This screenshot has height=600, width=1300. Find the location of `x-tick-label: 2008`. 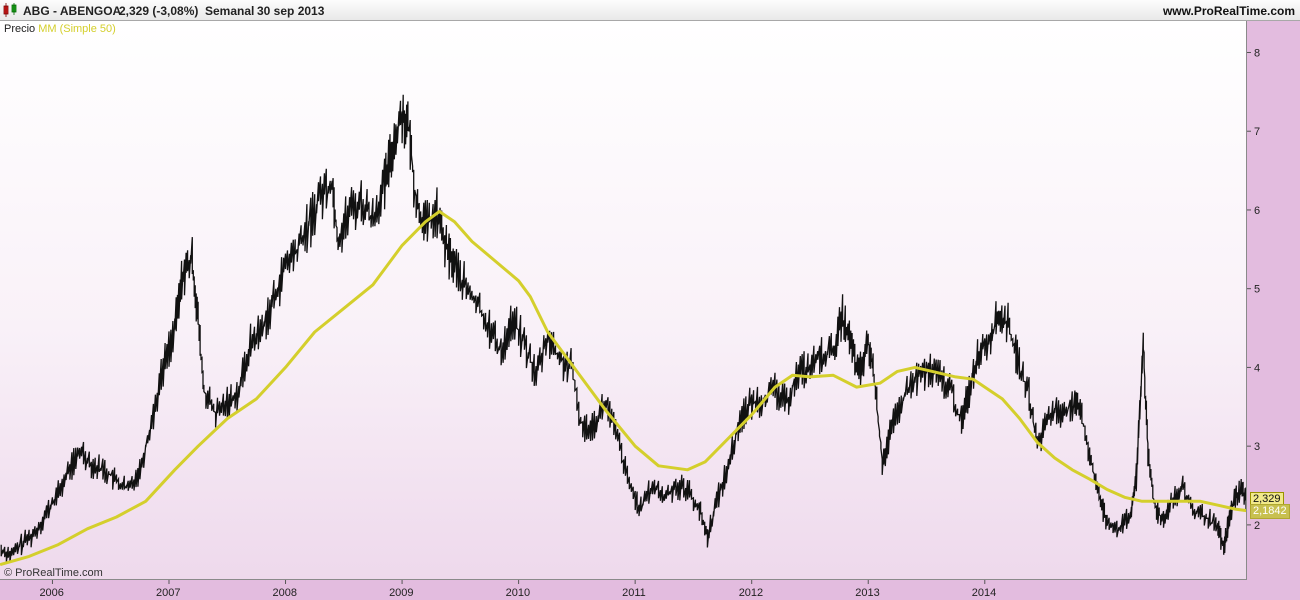

x-tick-label: 2008 is located at coordinates (285, 593).